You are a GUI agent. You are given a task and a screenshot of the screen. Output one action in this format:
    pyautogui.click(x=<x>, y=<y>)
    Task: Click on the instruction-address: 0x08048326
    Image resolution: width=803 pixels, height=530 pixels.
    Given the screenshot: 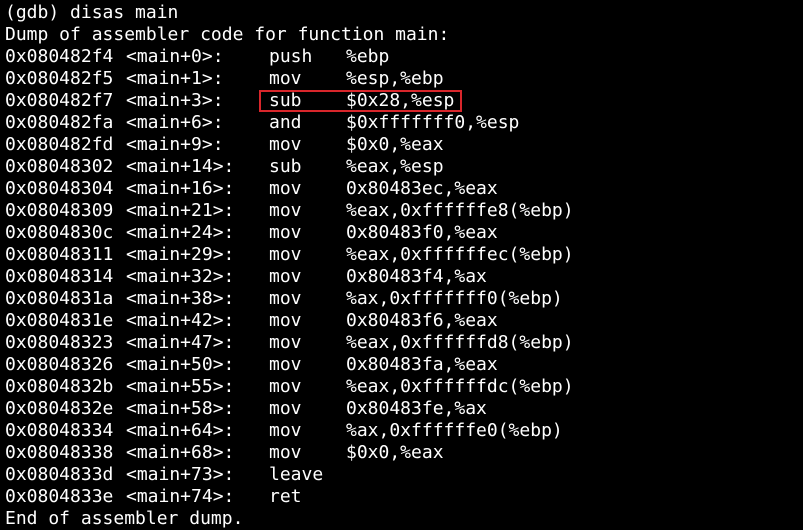 What is the action you would take?
    pyautogui.click(x=59, y=364)
    